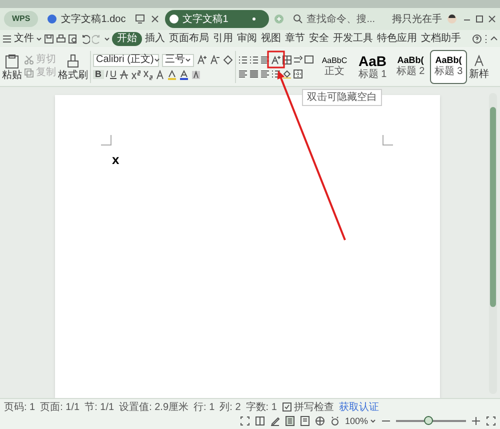 The width and height of the screenshot is (500, 429). I want to click on italic-button: I, so click(107, 74).